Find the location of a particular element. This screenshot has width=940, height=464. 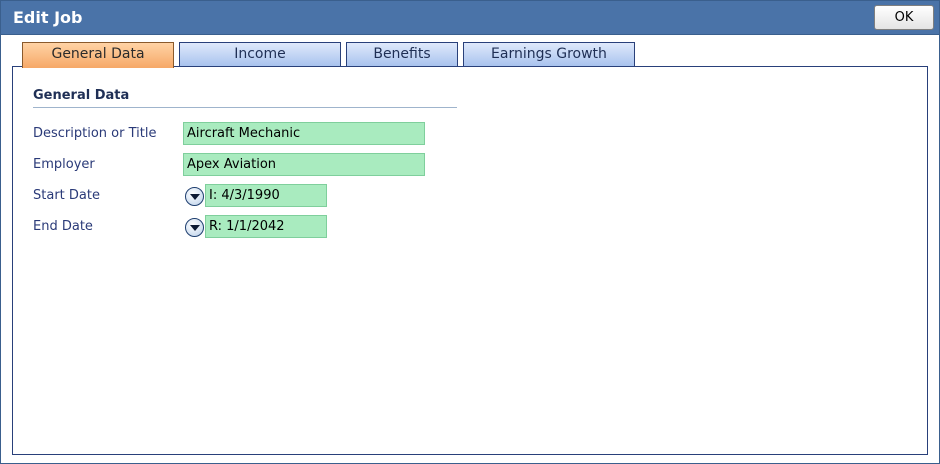

start-date-field is located at coordinates (266, 195).